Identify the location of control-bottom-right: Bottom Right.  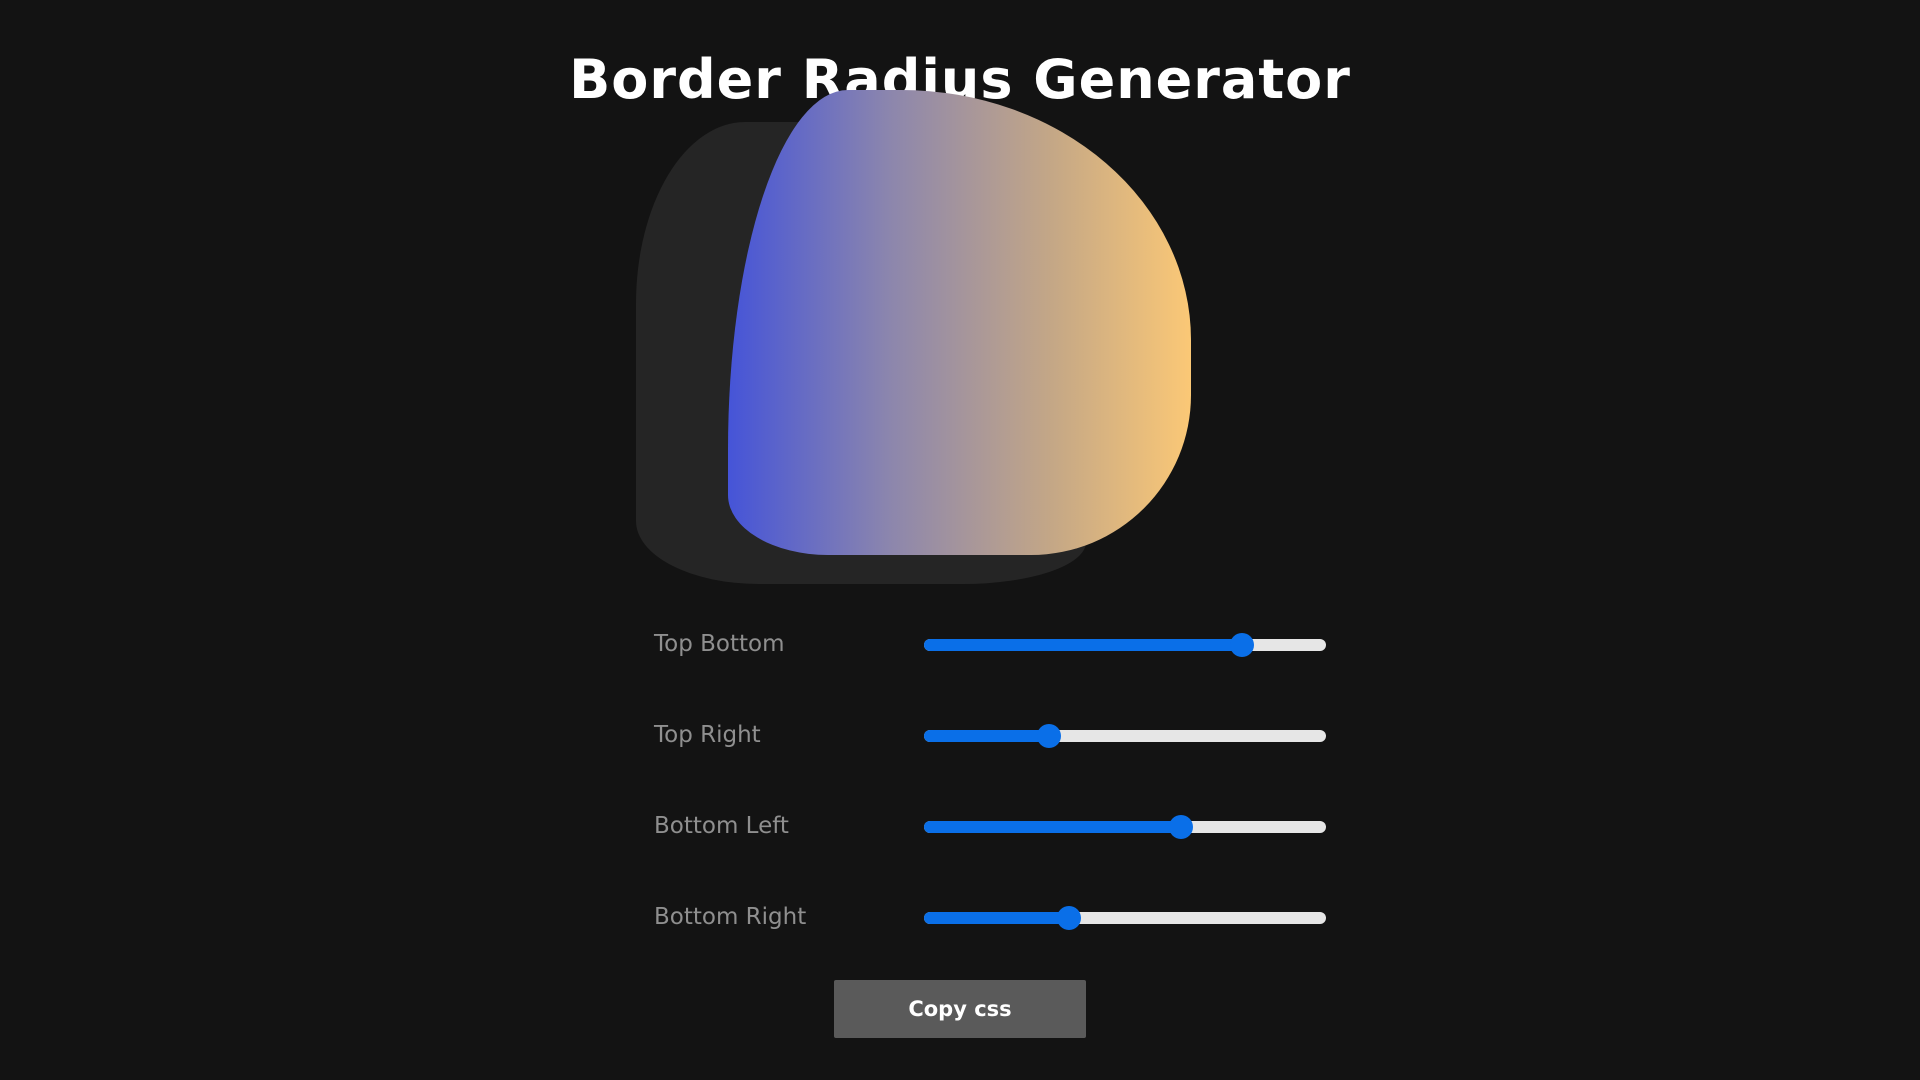
(990, 928).